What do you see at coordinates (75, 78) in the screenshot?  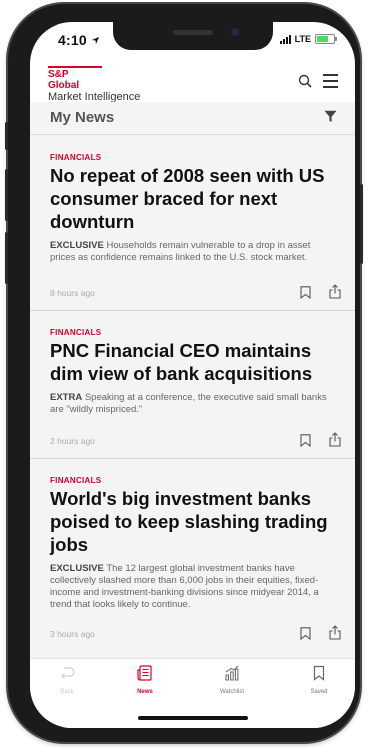 I see `logo-brand: S&P Global` at bounding box center [75, 78].